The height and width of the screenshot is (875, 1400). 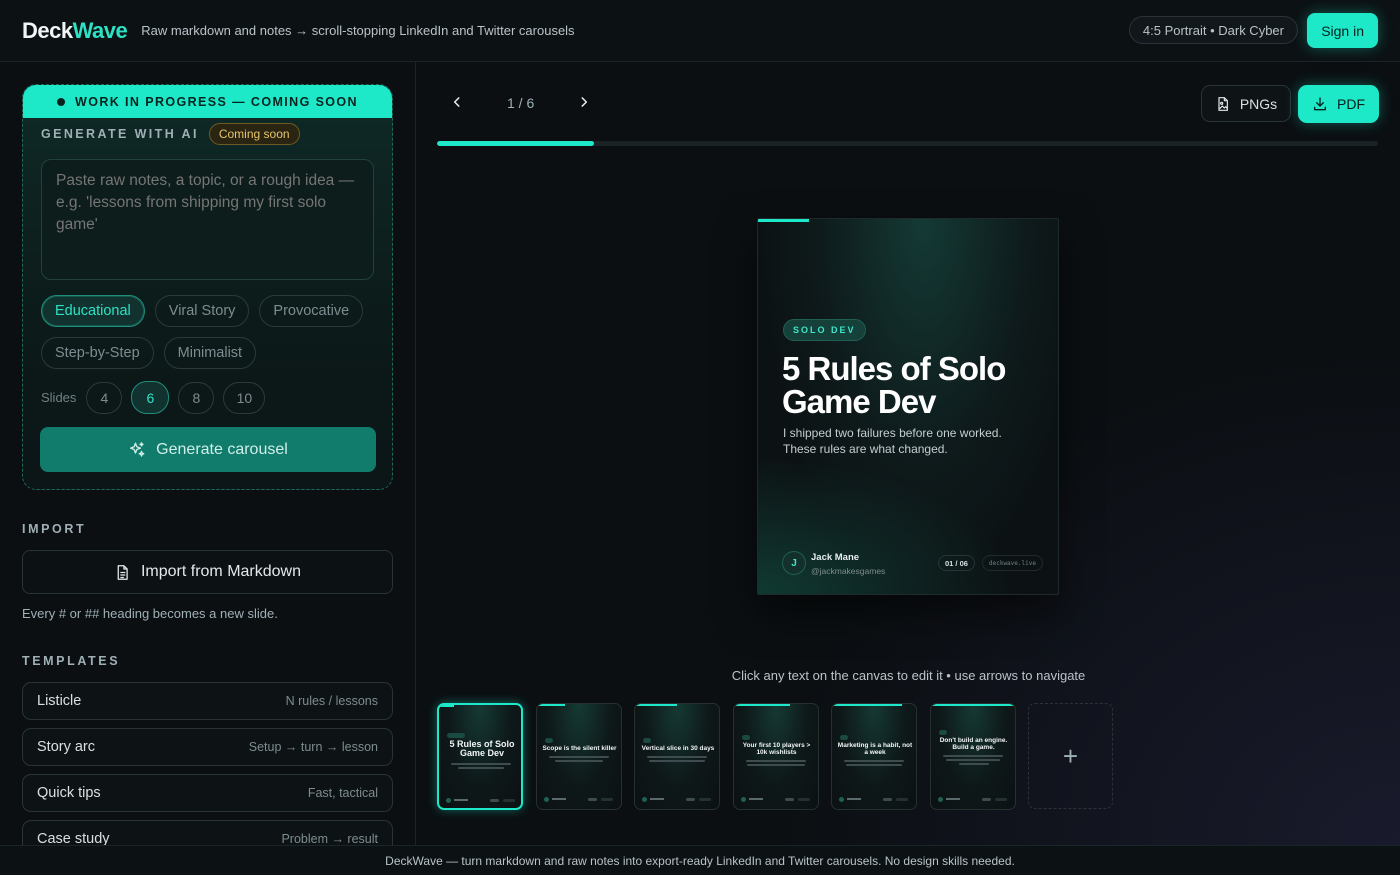 I want to click on tone-chip-viral-story: Viral Story, so click(x=202, y=311).